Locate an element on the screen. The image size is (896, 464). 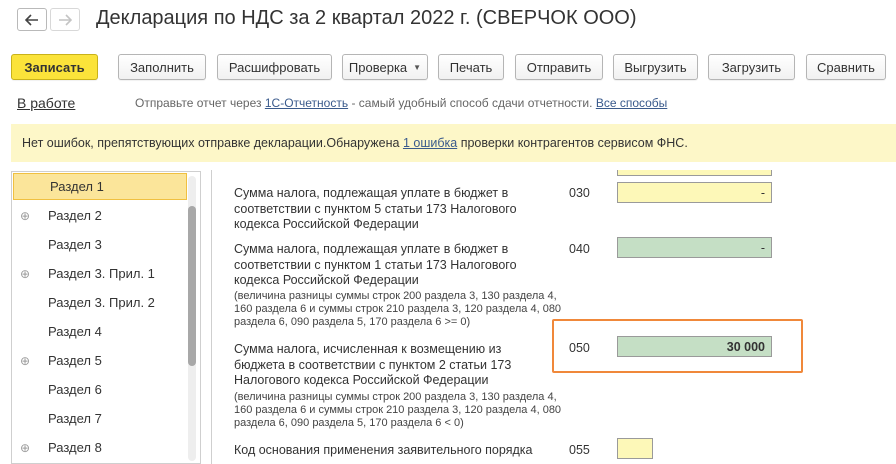
sidebar-item-label: Раздел 6 is located at coordinates (75, 389).